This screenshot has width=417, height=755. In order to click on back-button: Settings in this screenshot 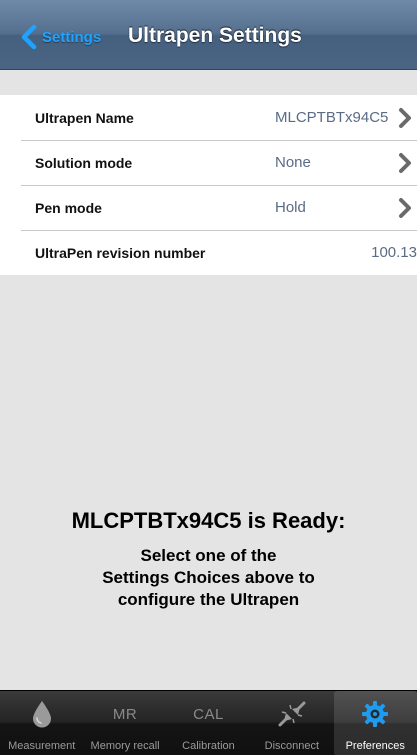, I will do `click(60, 37)`.